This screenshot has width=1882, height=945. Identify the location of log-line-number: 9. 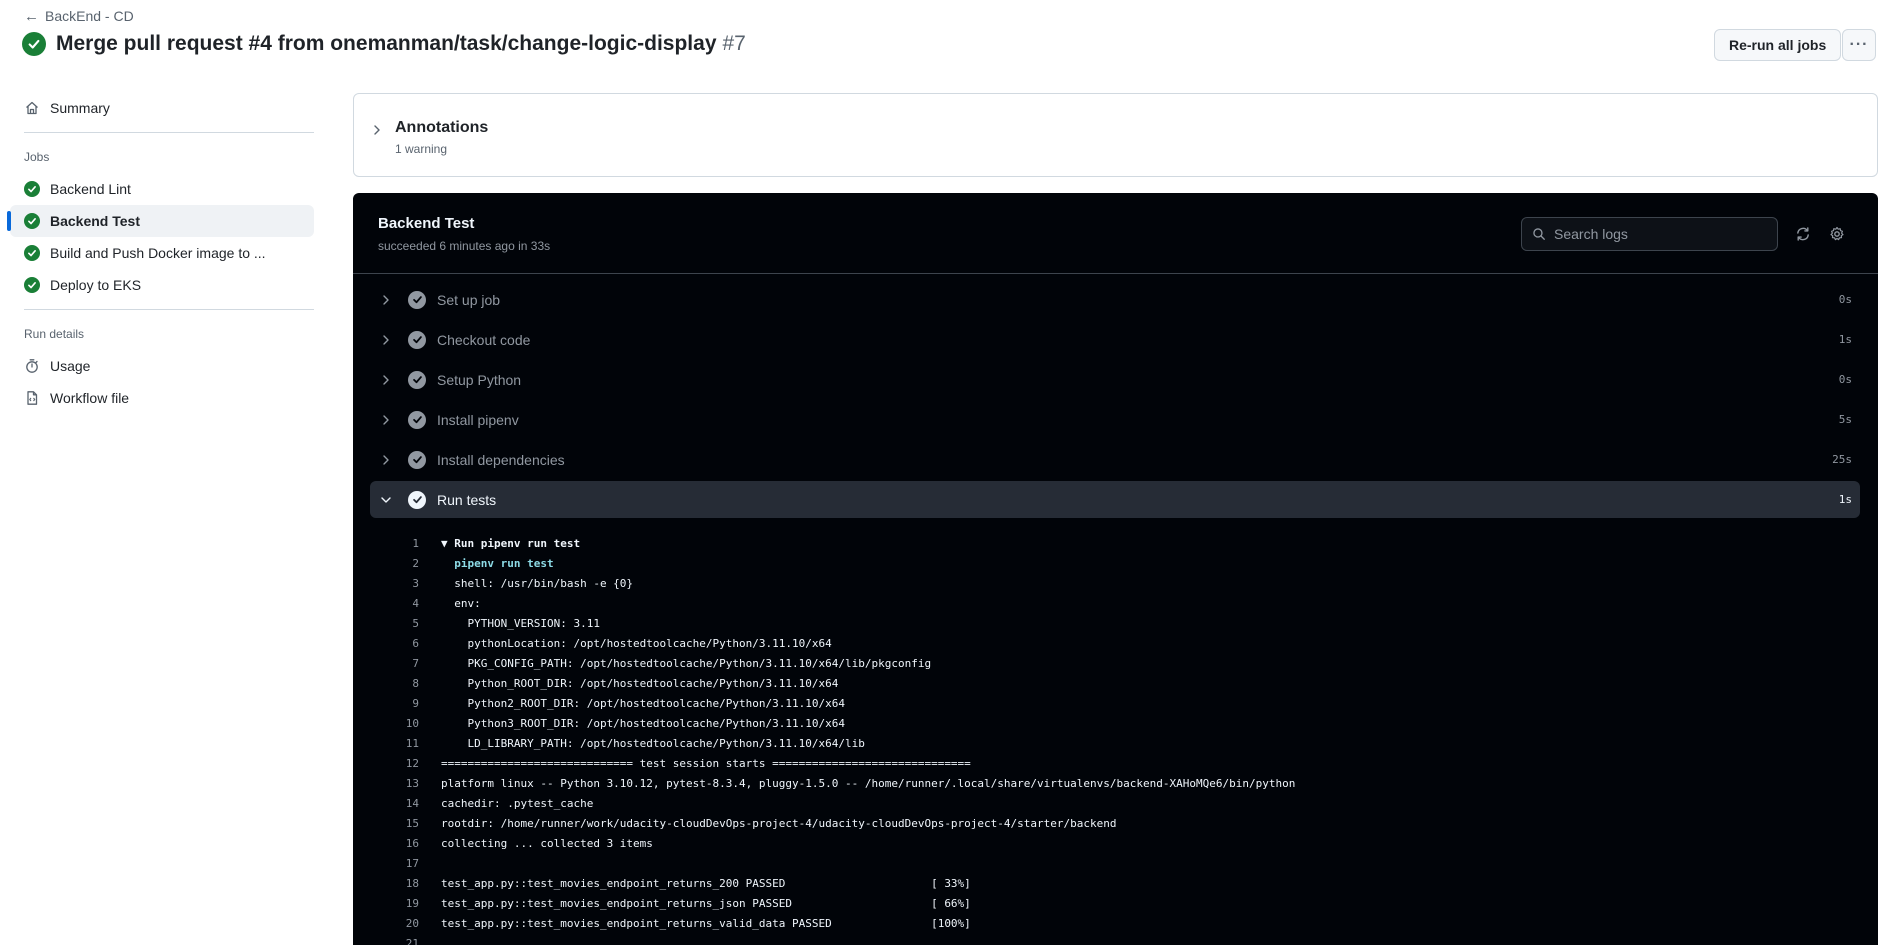
(394, 703).